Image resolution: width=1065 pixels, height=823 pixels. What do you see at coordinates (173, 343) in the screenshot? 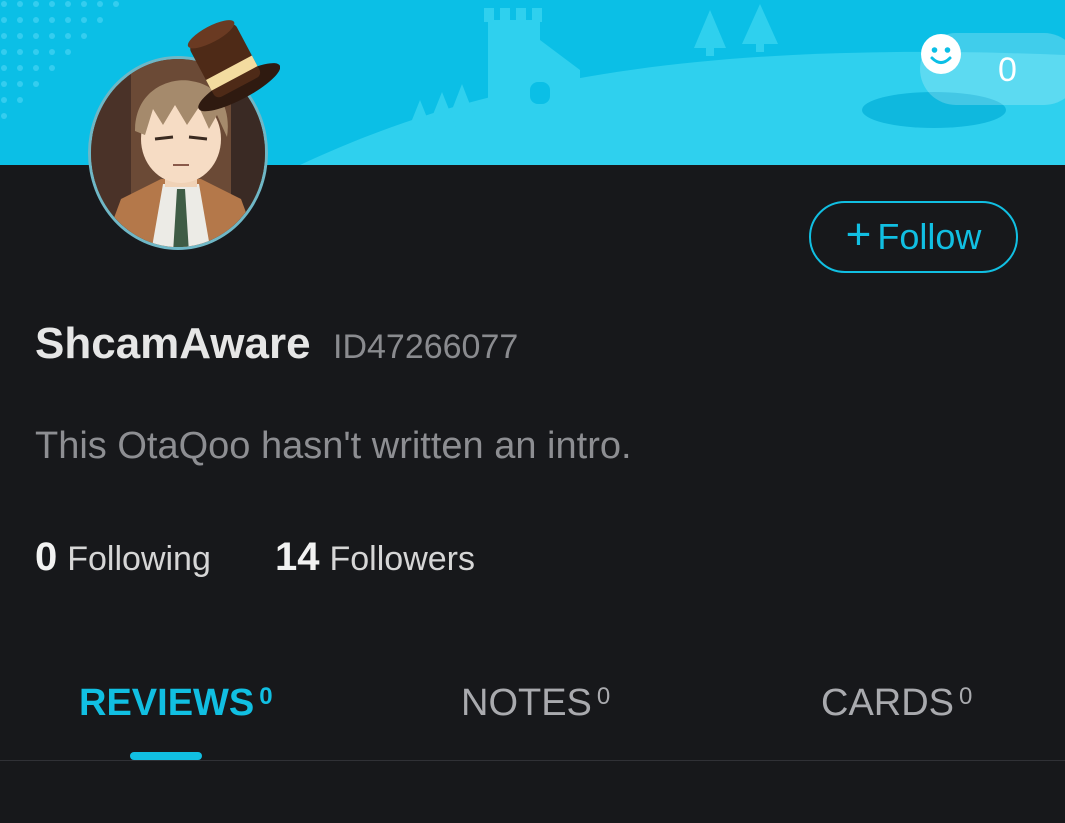
I see `username: ShcamAware` at bounding box center [173, 343].